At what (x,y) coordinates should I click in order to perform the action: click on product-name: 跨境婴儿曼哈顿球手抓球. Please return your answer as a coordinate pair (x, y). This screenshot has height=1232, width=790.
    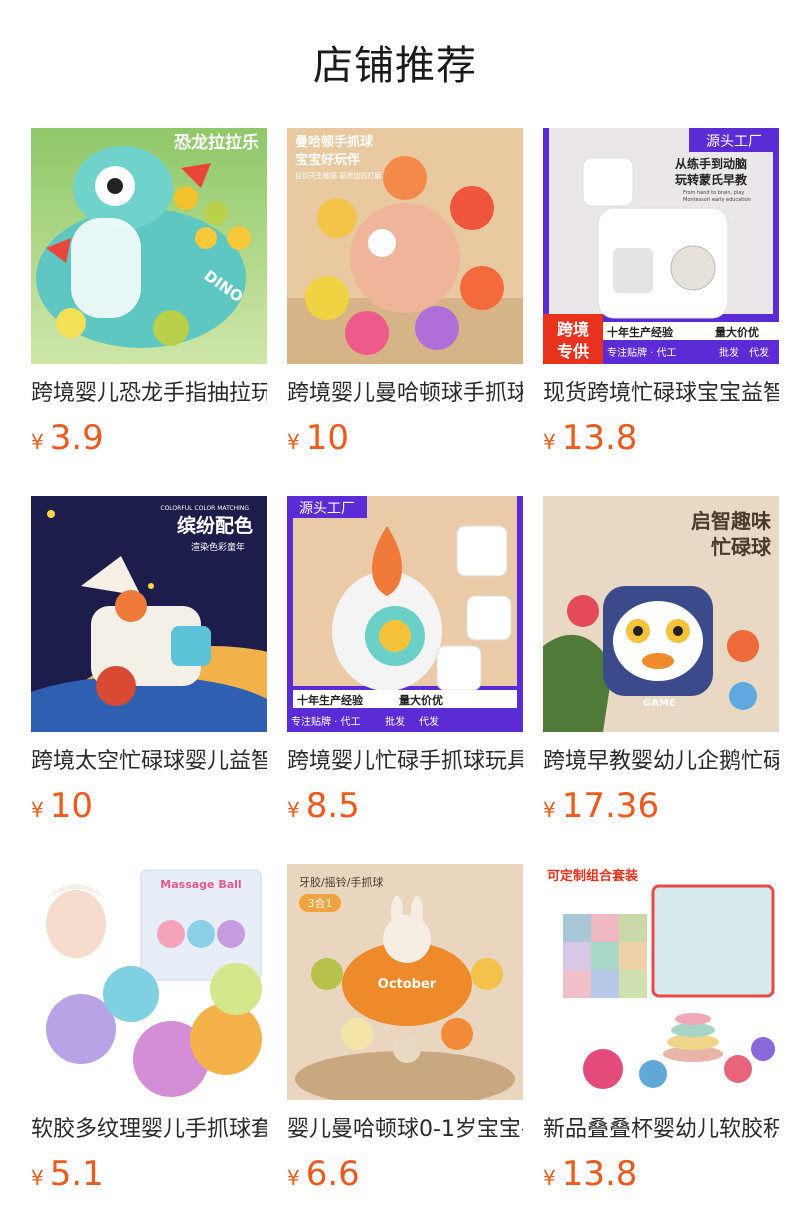
    Looking at the image, I should click on (405, 394).